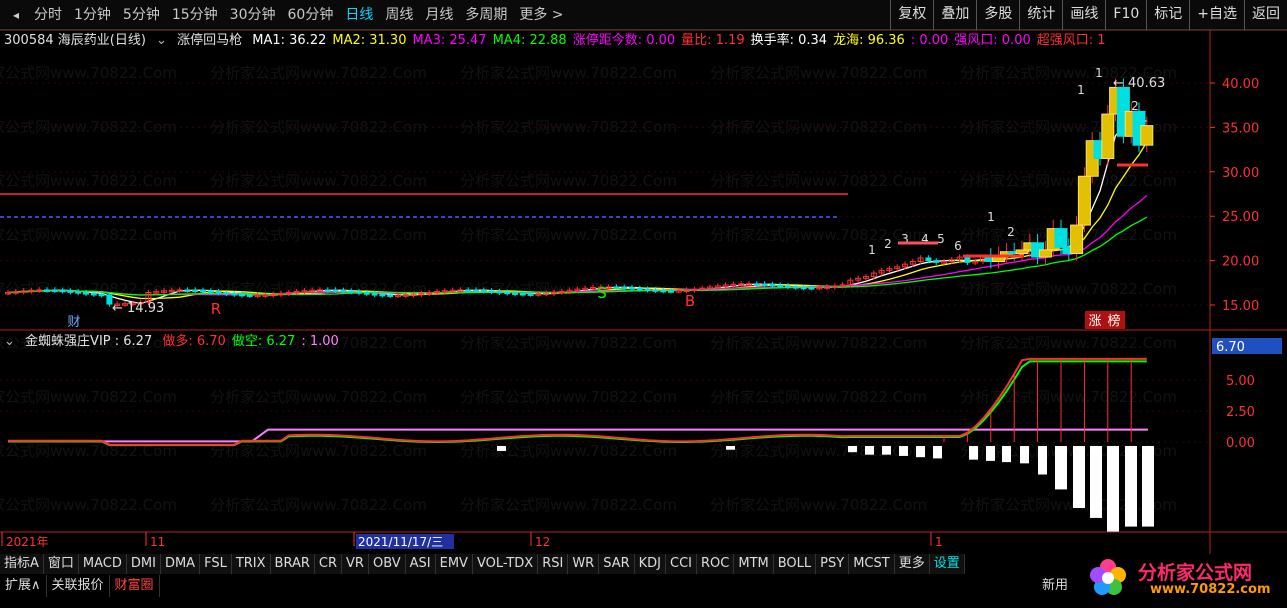  Describe the element at coordinates (311, 15) in the screenshot. I see `period-tab: 60分钟` at that location.